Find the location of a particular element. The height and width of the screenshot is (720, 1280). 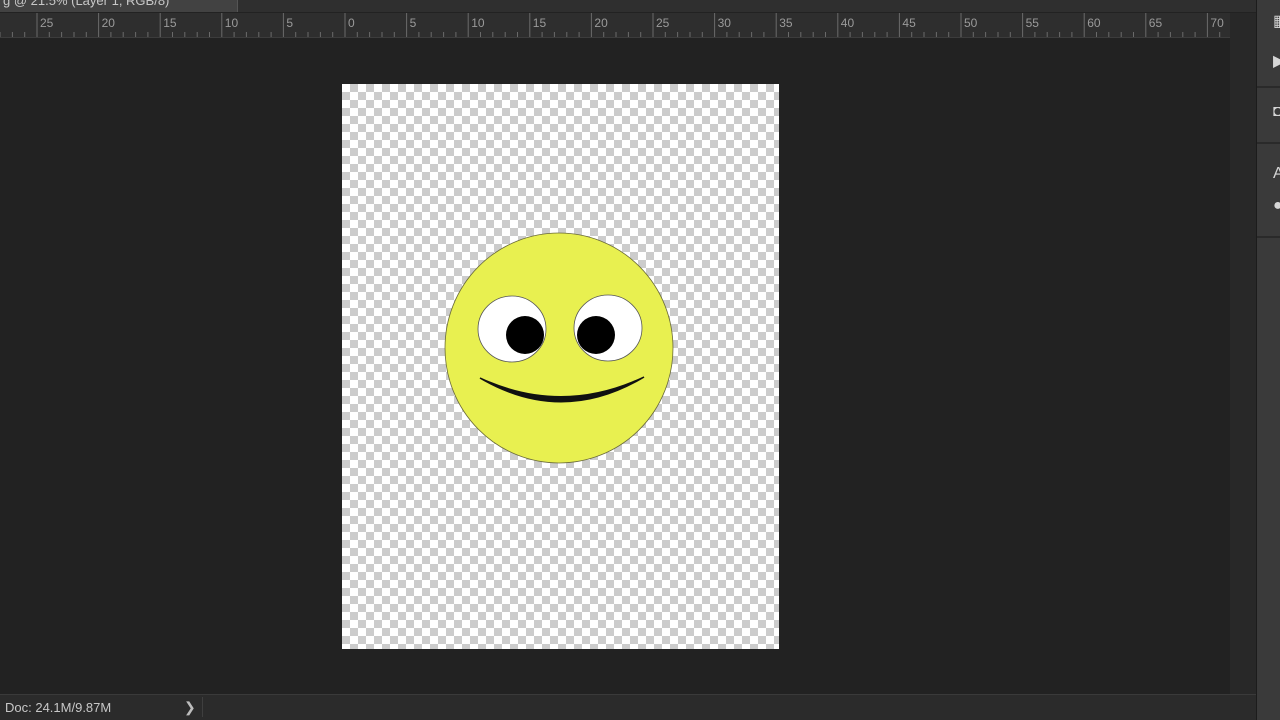

3d-cube-icon: ◘ is located at coordinates (1276, 112).